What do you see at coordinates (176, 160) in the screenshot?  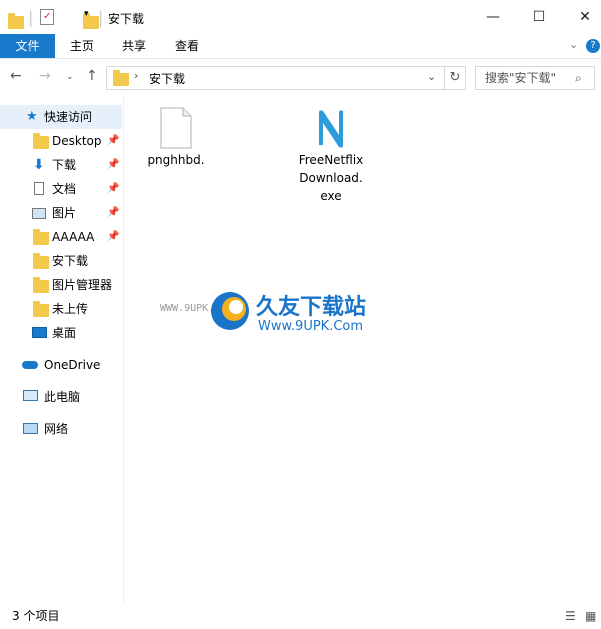 I see `file-name: pnghhbd.` at bounding box center [176, 160].